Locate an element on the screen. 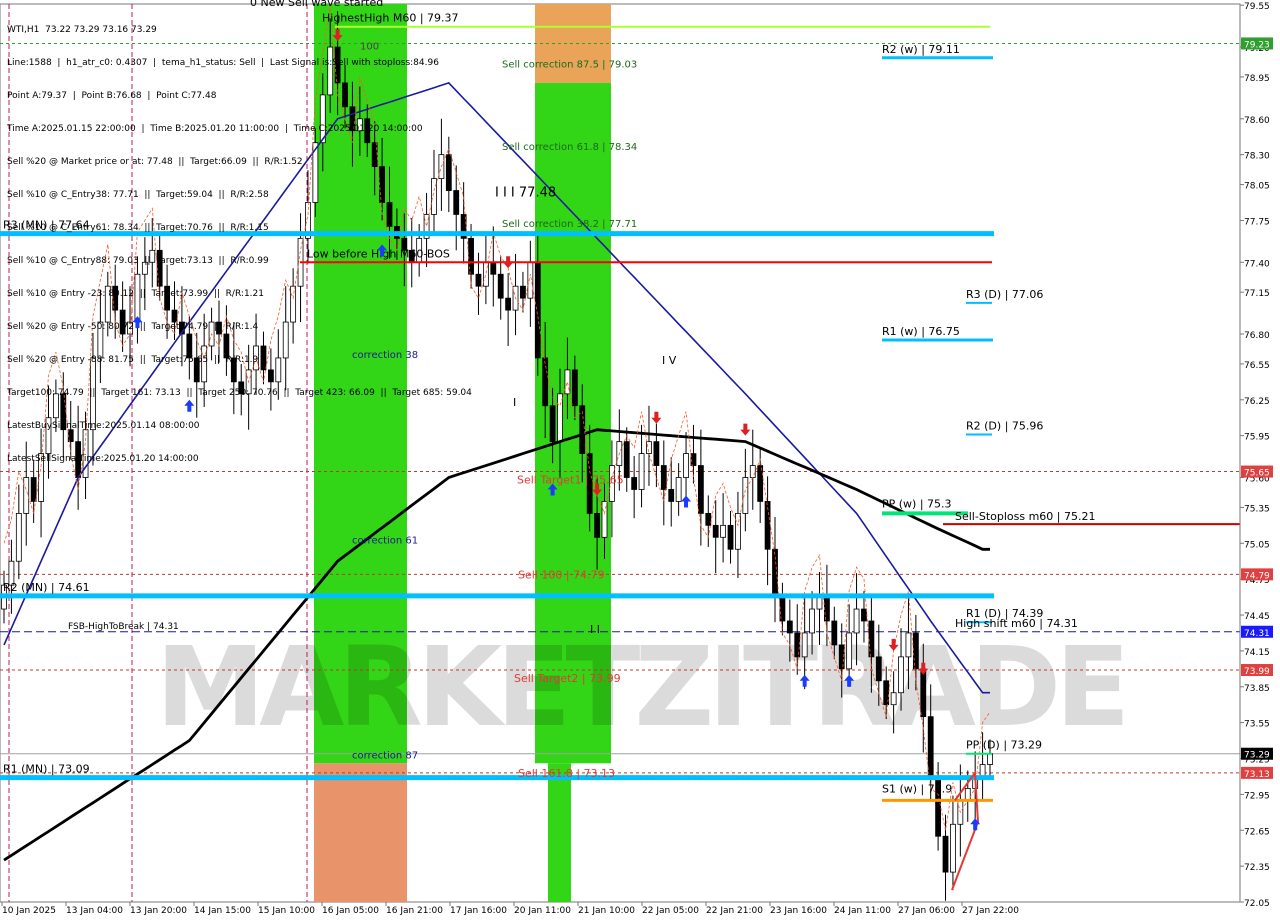  level-label-pp-d: PP (D) | 73.29 is located at coordinates (1004, 745).